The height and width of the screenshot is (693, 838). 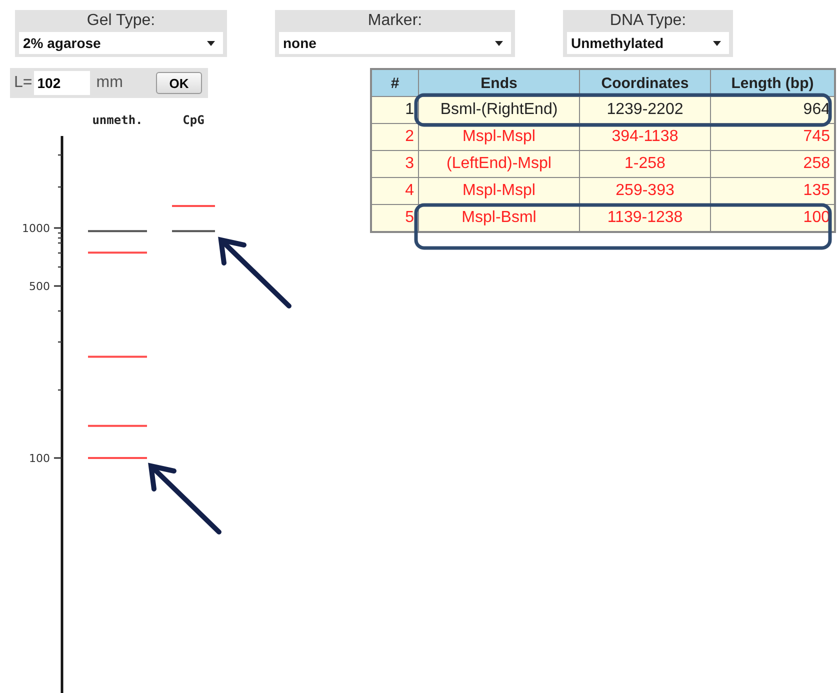 What do you see at coordinates (645, 191) in the screenshot?
I see `table-cell: 259-393` at bounding box center [645, 191].